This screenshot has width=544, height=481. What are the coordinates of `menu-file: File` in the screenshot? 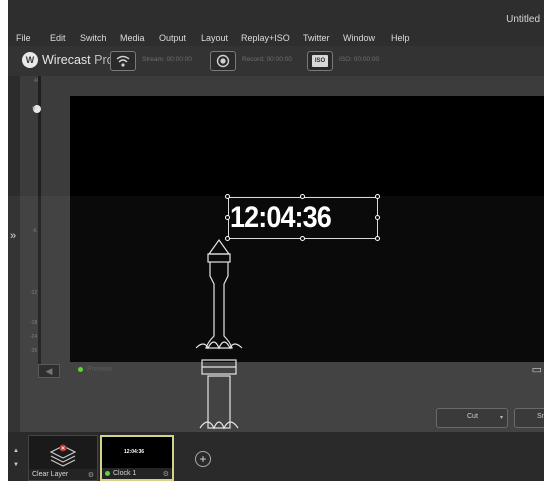 It's located at (23, 38).